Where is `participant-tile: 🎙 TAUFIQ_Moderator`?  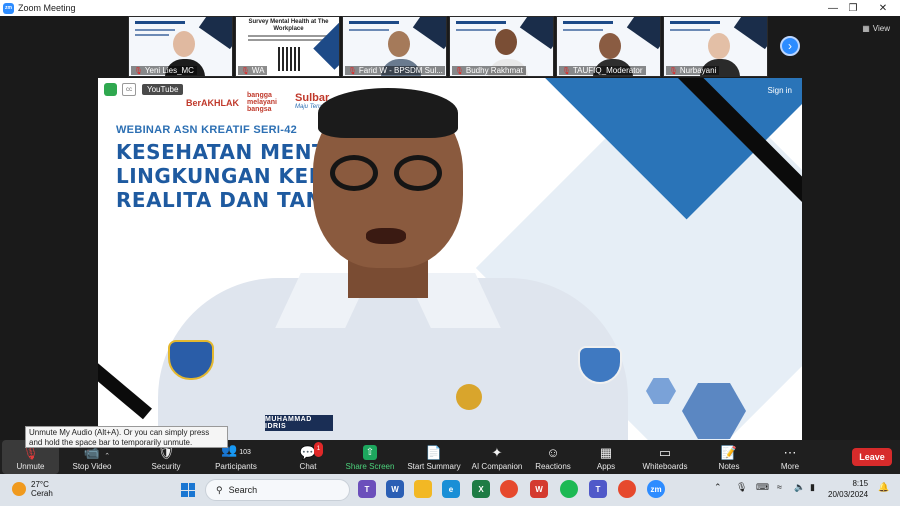 participant-tile: 🎙 TAUFIQ_Moderator is located at coordinates (608, 46).